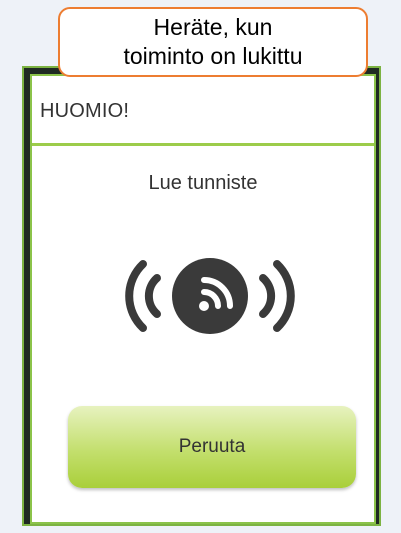  What do you see at coordinates (213, 56) in the screenshot?
I see `callout-line-2: toiminto on lukittu` at bounding box center [213, 56].